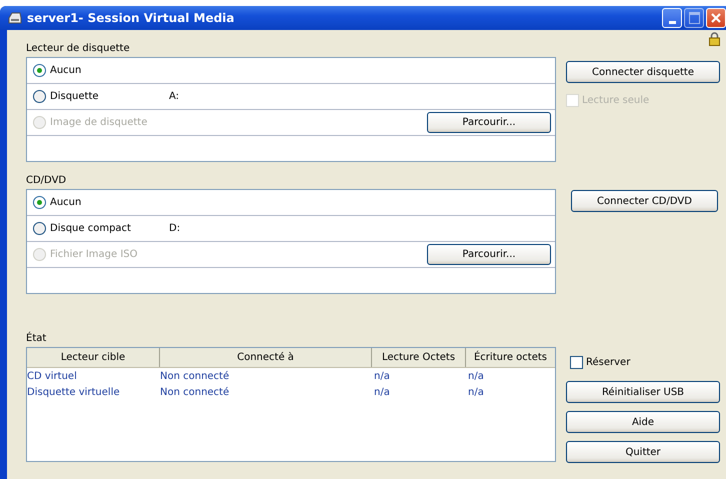 The width and height of the screenshot is (726, 479). I want to click on close-button, so click(716, 18).